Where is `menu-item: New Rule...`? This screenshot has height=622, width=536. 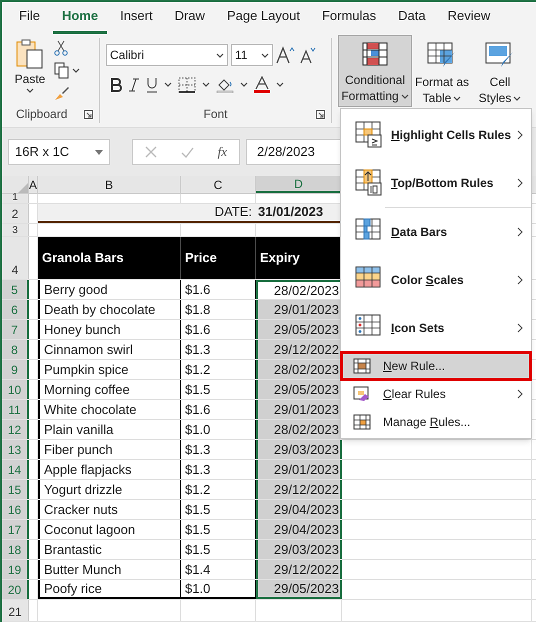
menu-item: New Rule... is located at coordinates (436, 366).